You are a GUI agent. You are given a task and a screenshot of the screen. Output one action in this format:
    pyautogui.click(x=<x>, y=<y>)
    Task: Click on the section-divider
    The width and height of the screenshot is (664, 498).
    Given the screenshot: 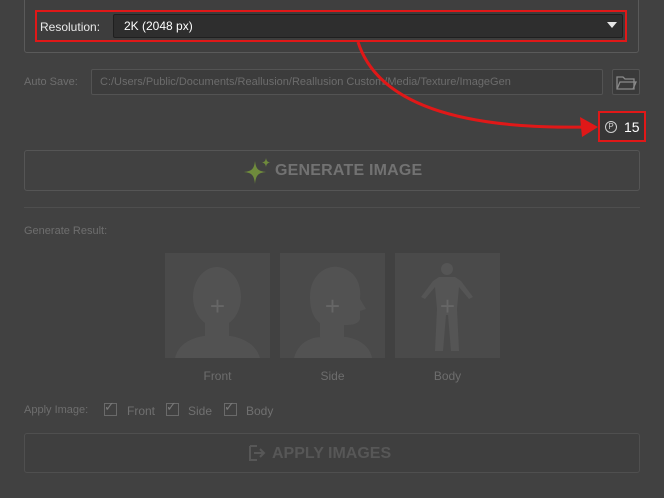 What is the action you would take?
    pyautogui.click(x=332, y=207)
    